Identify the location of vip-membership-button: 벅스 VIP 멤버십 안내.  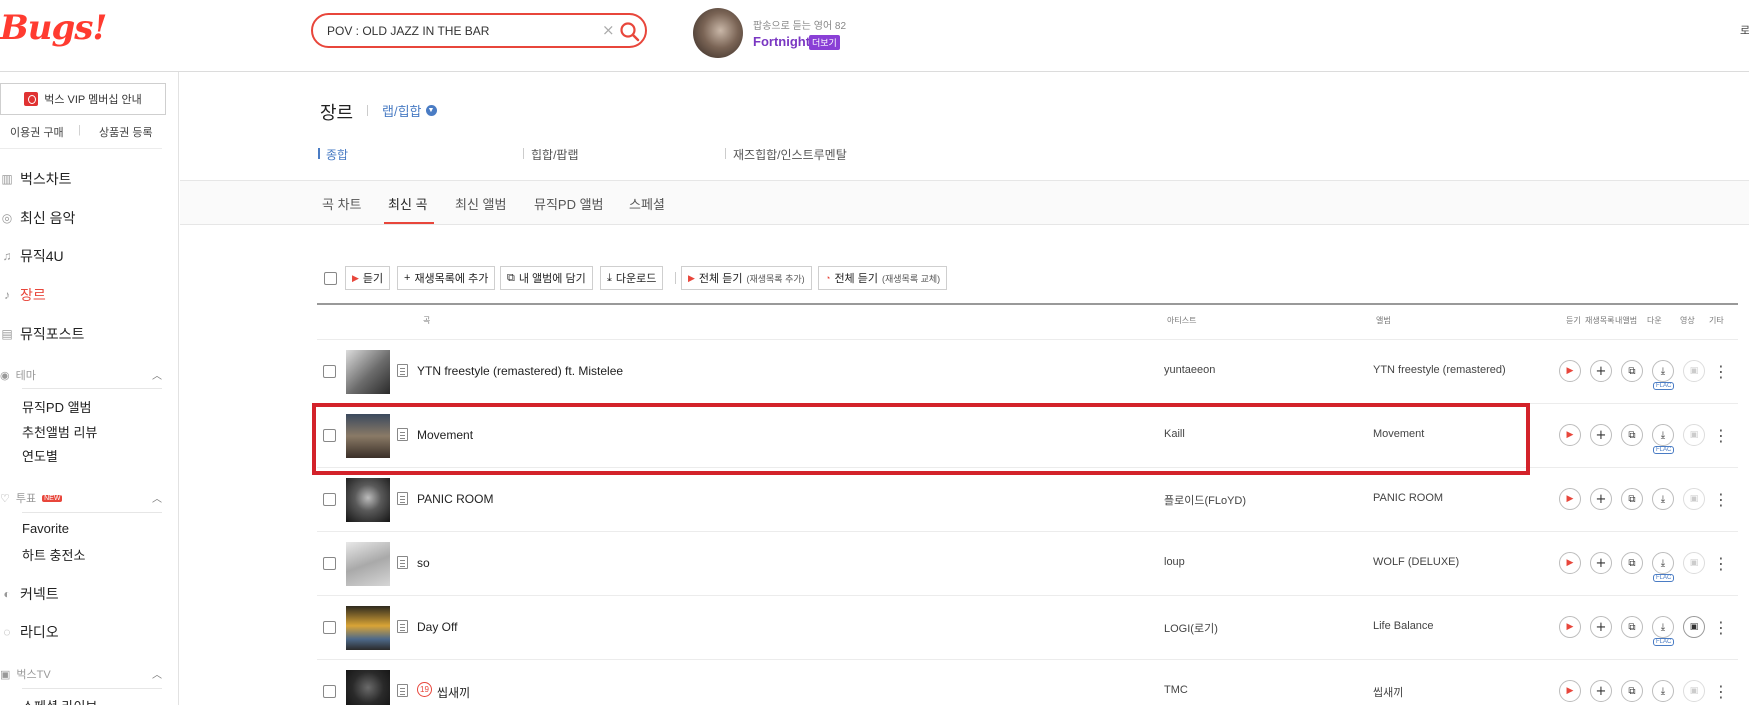
(83, 99).